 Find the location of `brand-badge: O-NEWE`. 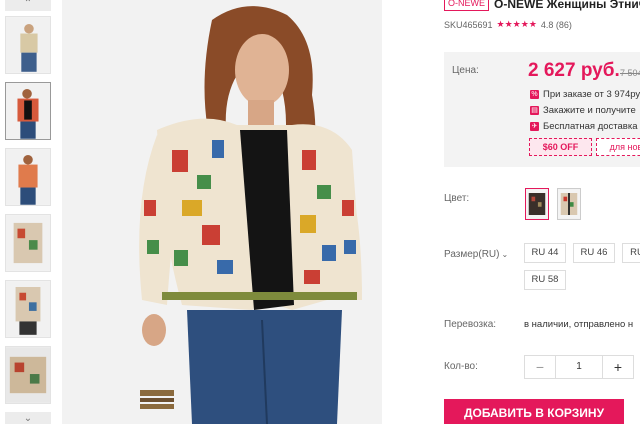

brand-badge: O-NEWE is located at coordinates (466, 5).